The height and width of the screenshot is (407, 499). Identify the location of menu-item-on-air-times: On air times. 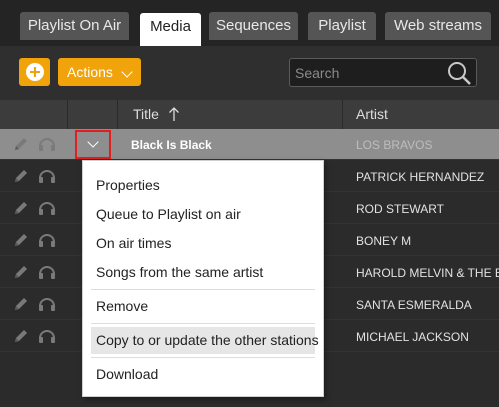
(203, 243).